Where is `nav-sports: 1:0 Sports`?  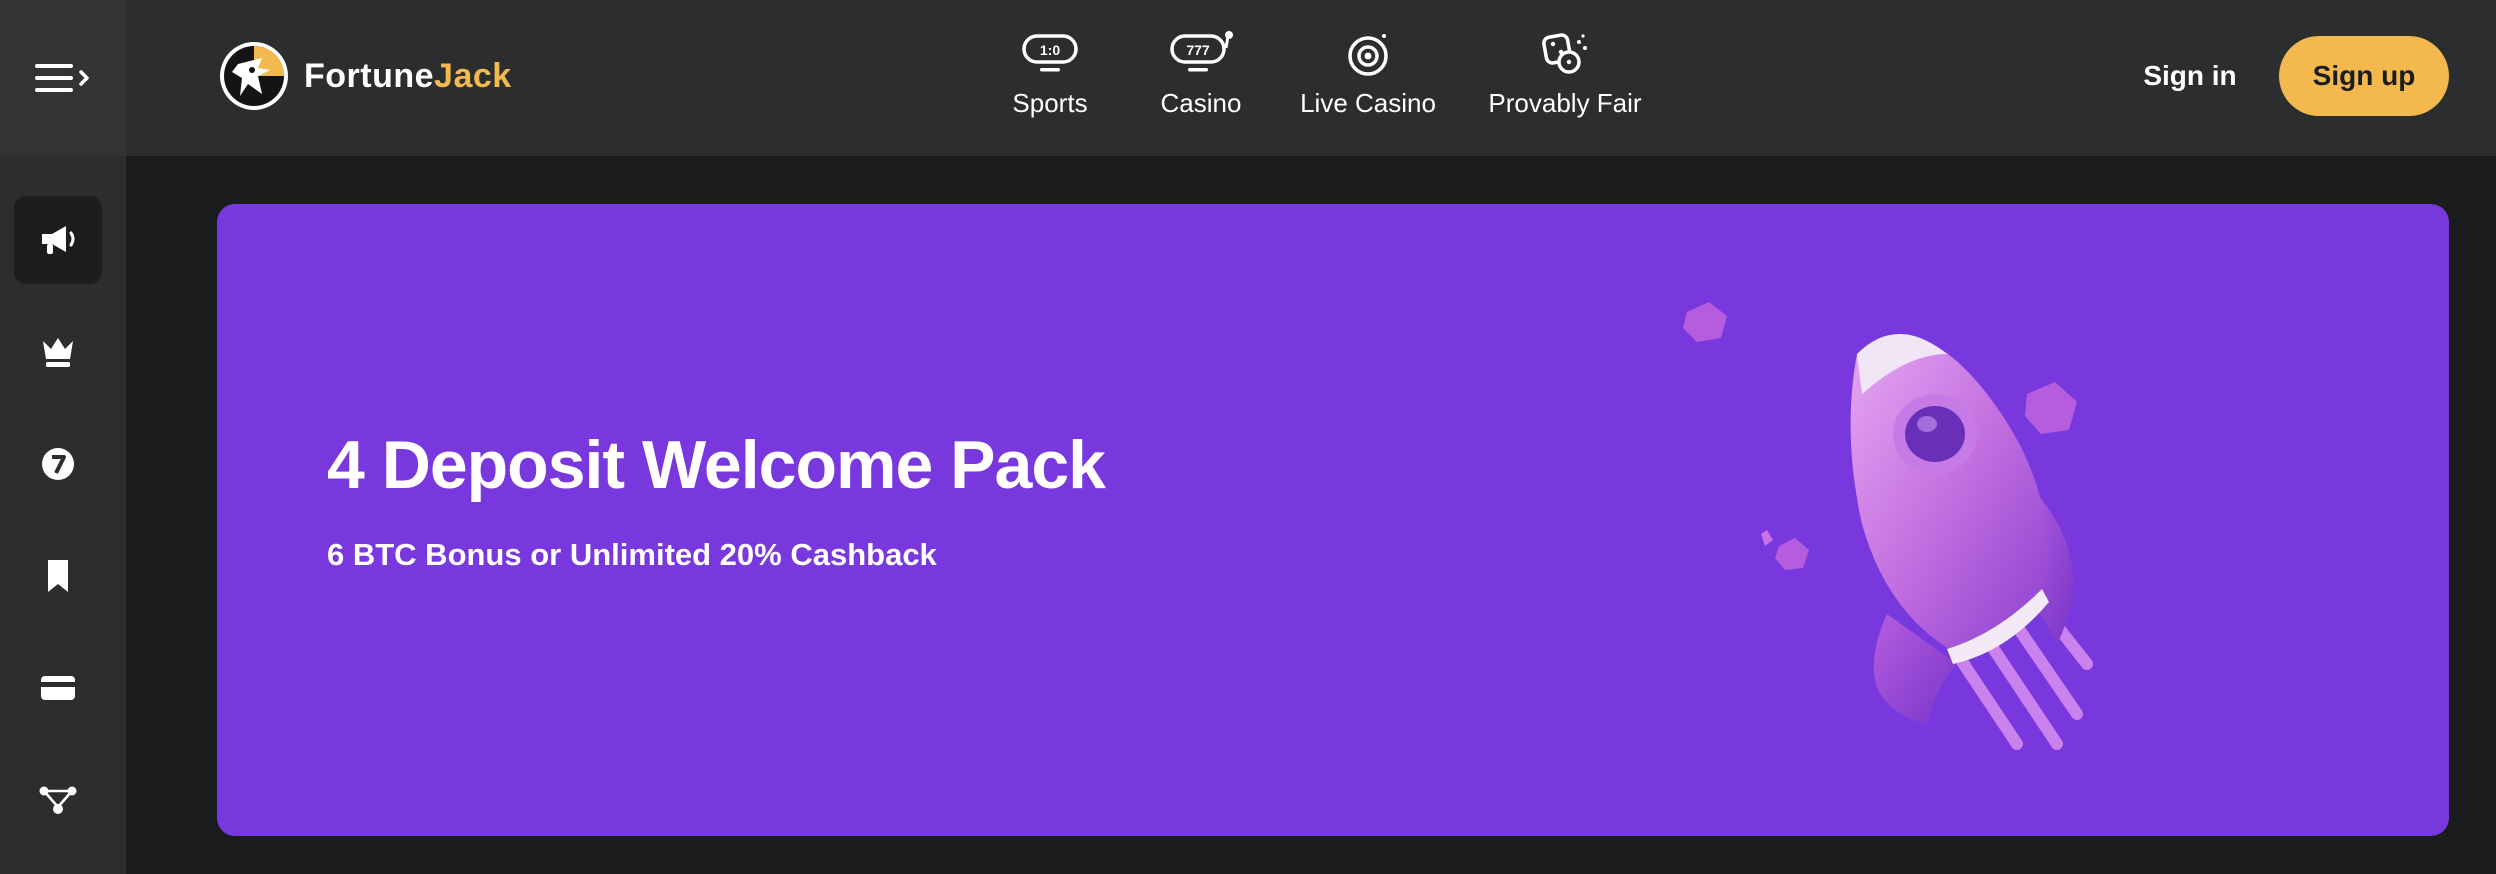
nav-sports: 1:0 Sports is located at coordinates (1050, 80).